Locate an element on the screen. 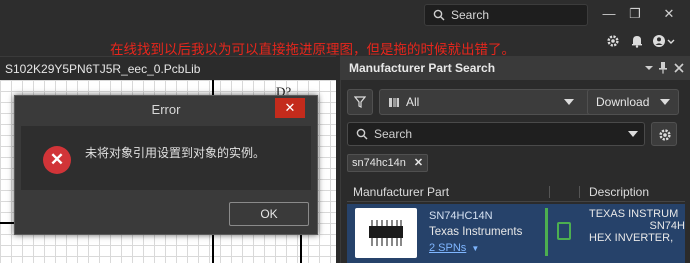  dialog-close-button: ✕ is located at coordinates (290, 108).